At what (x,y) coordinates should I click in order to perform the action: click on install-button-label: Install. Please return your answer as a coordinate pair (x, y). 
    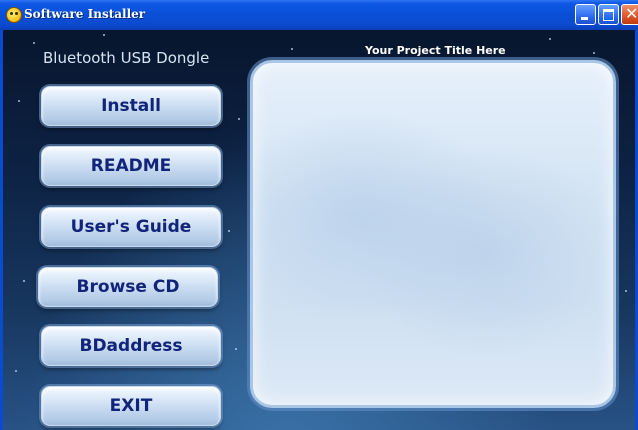
    Looking at the image, I should click on (131, 106).